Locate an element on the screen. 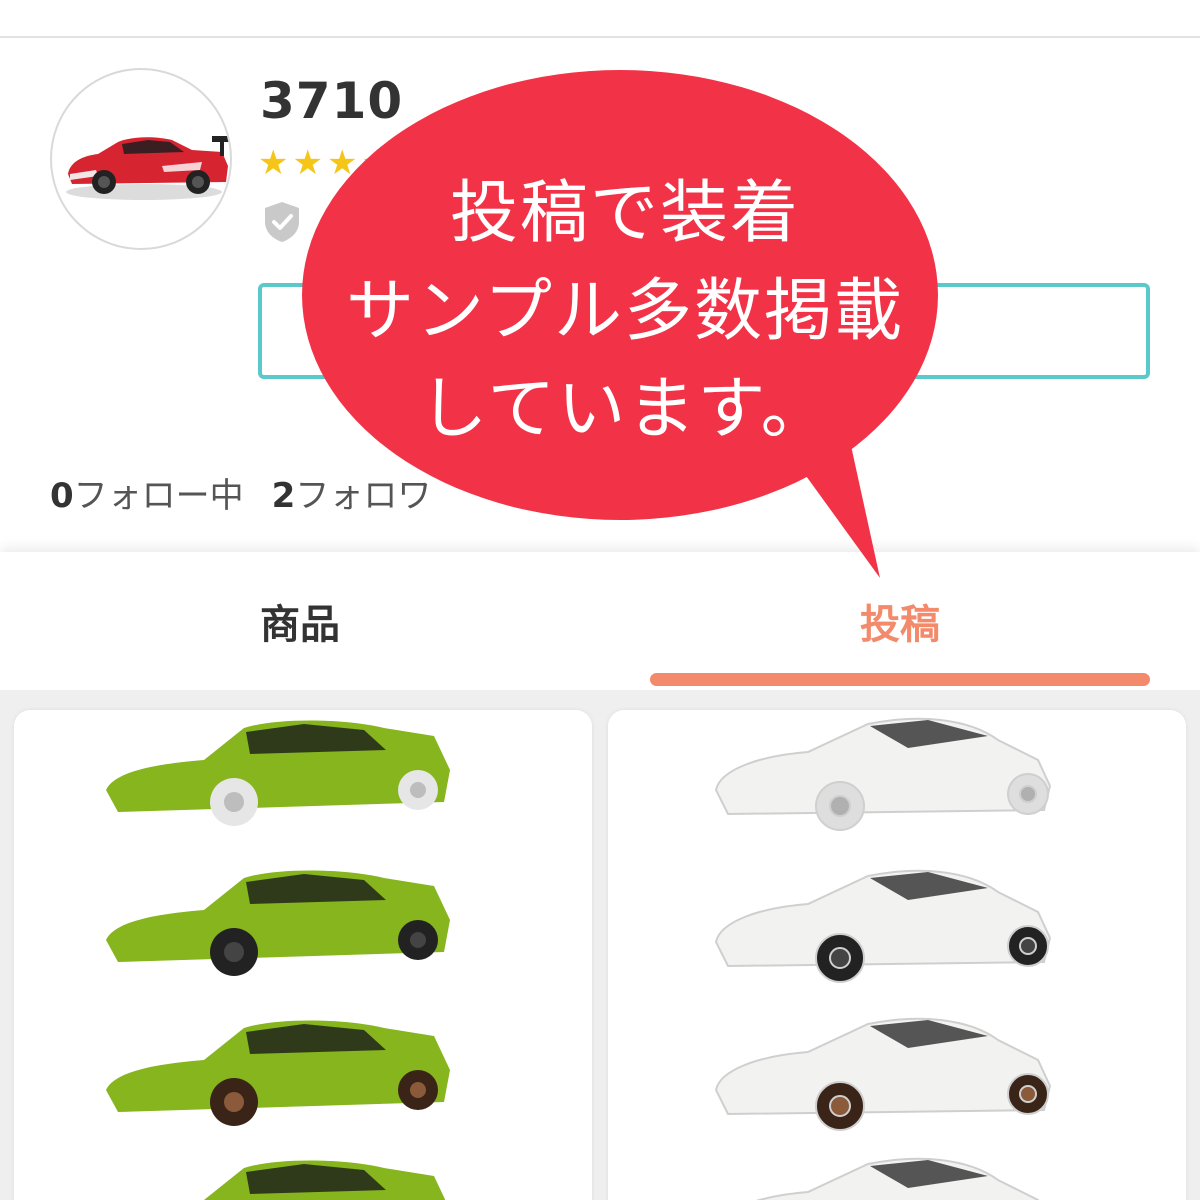 This screenshot has height=1200, width=1200. followers-stat: 2フォロワ is located at coordinates (352, 492).